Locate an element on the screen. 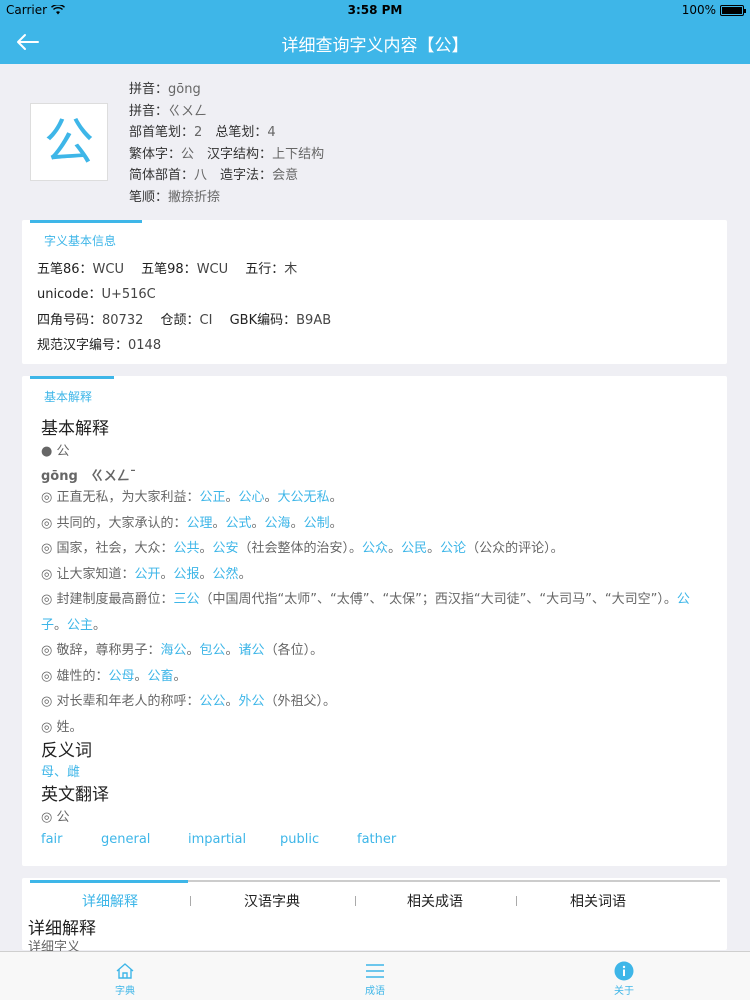  nav-bar: 详细查询字义内容【公】 is located at coordinates (375, 42).